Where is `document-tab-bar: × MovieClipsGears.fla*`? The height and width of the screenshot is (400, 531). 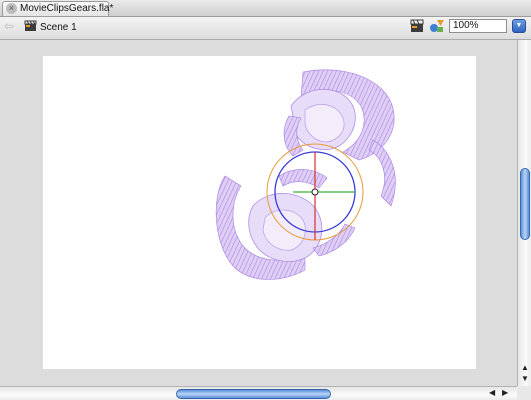
document-tab-bar: × MovieClipsGears.fla* is located at coordinates (265, 8).